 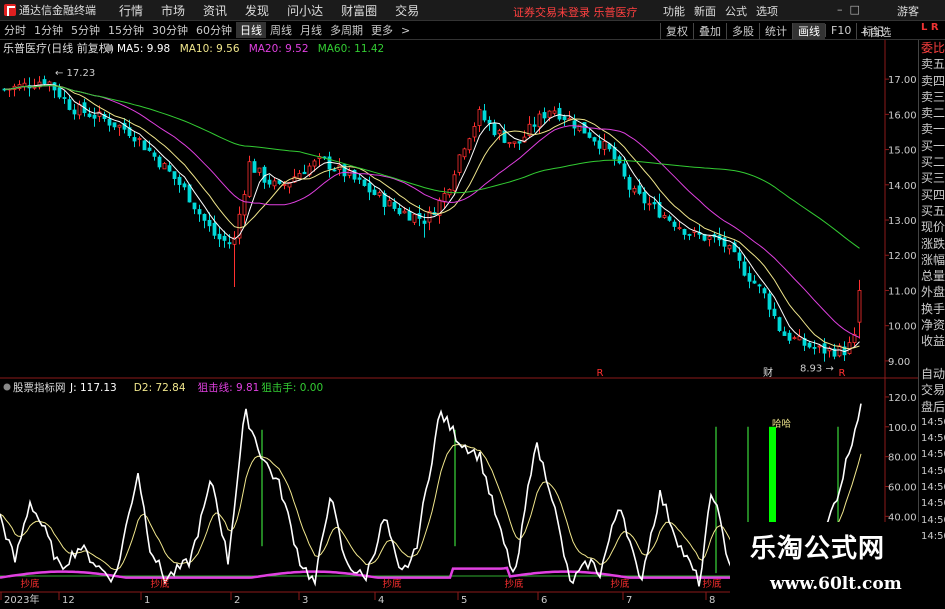 I want to click on right-menu: 功能 新面 公式 选项, so click(x=725, y=11).